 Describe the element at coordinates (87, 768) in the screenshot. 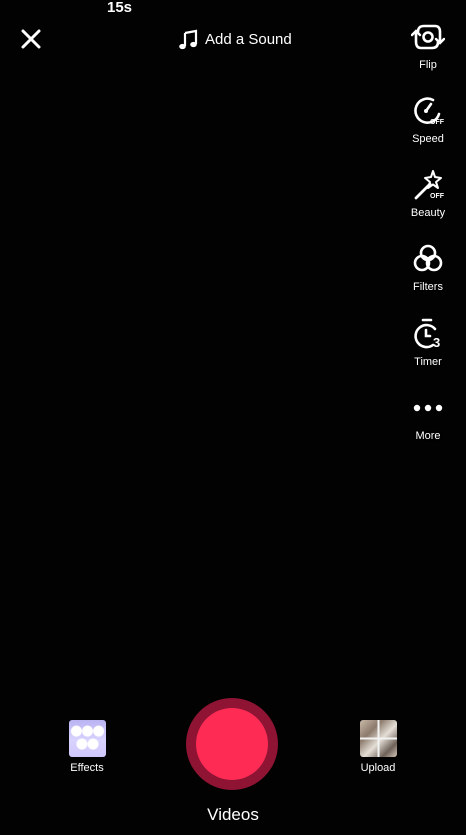

I see `effects-label: Effects` at that location.